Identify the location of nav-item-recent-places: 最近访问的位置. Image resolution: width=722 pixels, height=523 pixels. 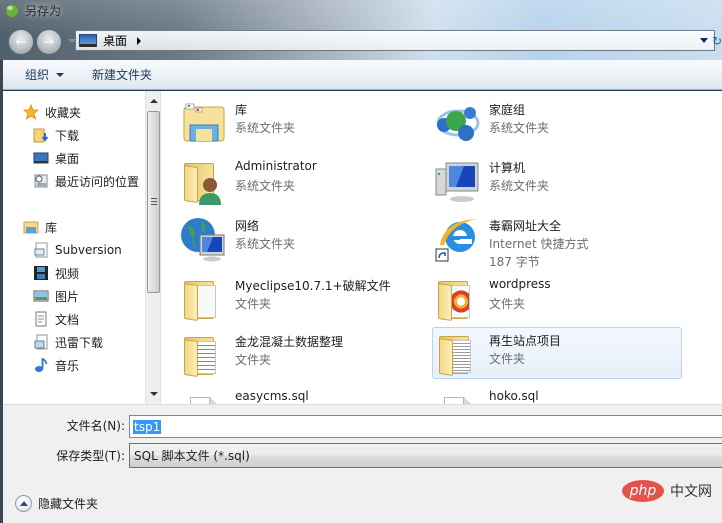
(86, 181).